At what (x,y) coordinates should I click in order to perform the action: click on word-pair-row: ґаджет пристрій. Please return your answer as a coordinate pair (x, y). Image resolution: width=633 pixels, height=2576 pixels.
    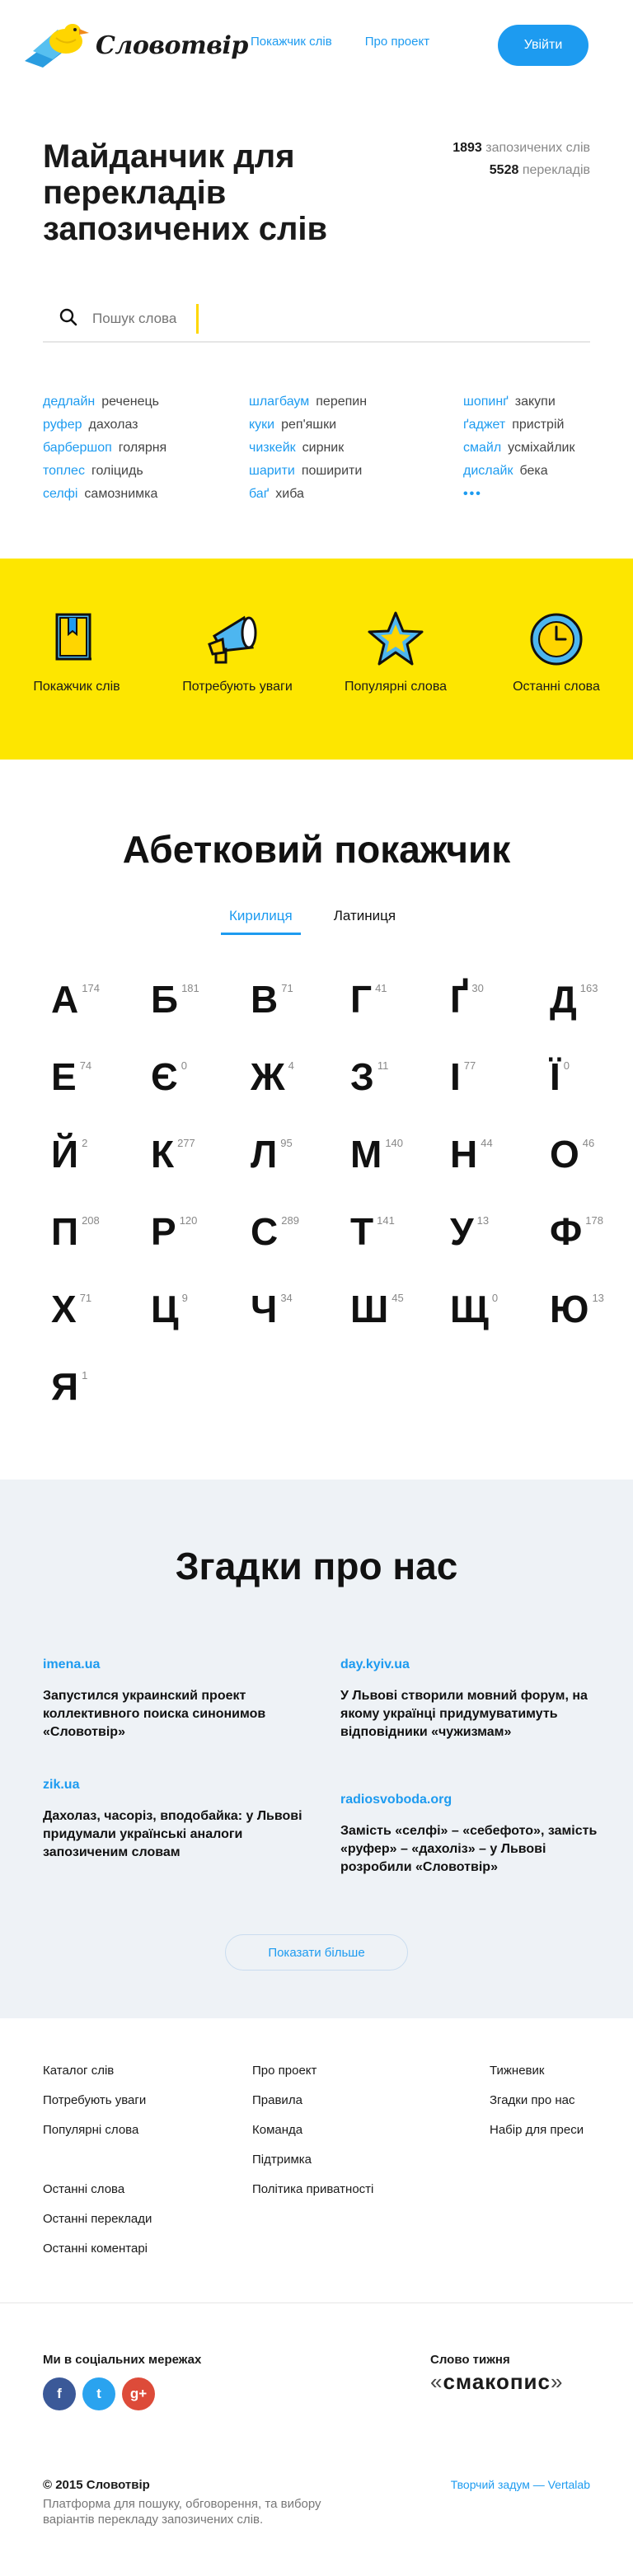
    Looking at the image, I should click on (519, 425).